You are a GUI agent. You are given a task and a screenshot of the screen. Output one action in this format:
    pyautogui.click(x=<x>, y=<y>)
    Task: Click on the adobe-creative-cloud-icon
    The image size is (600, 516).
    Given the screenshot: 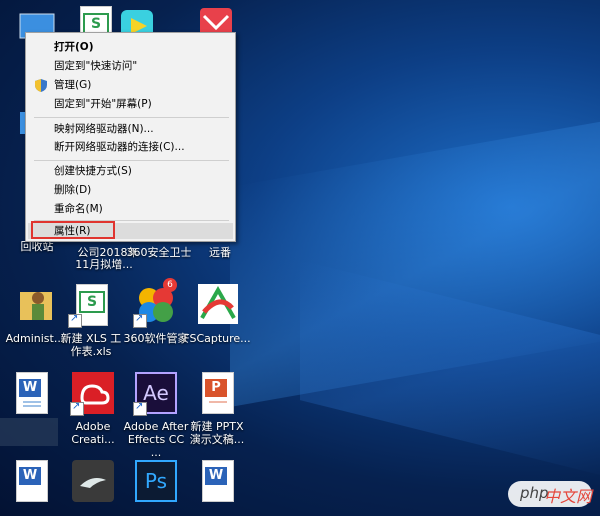 What is the action you would take?
    pyautogui.click(x=93, y=393)
    